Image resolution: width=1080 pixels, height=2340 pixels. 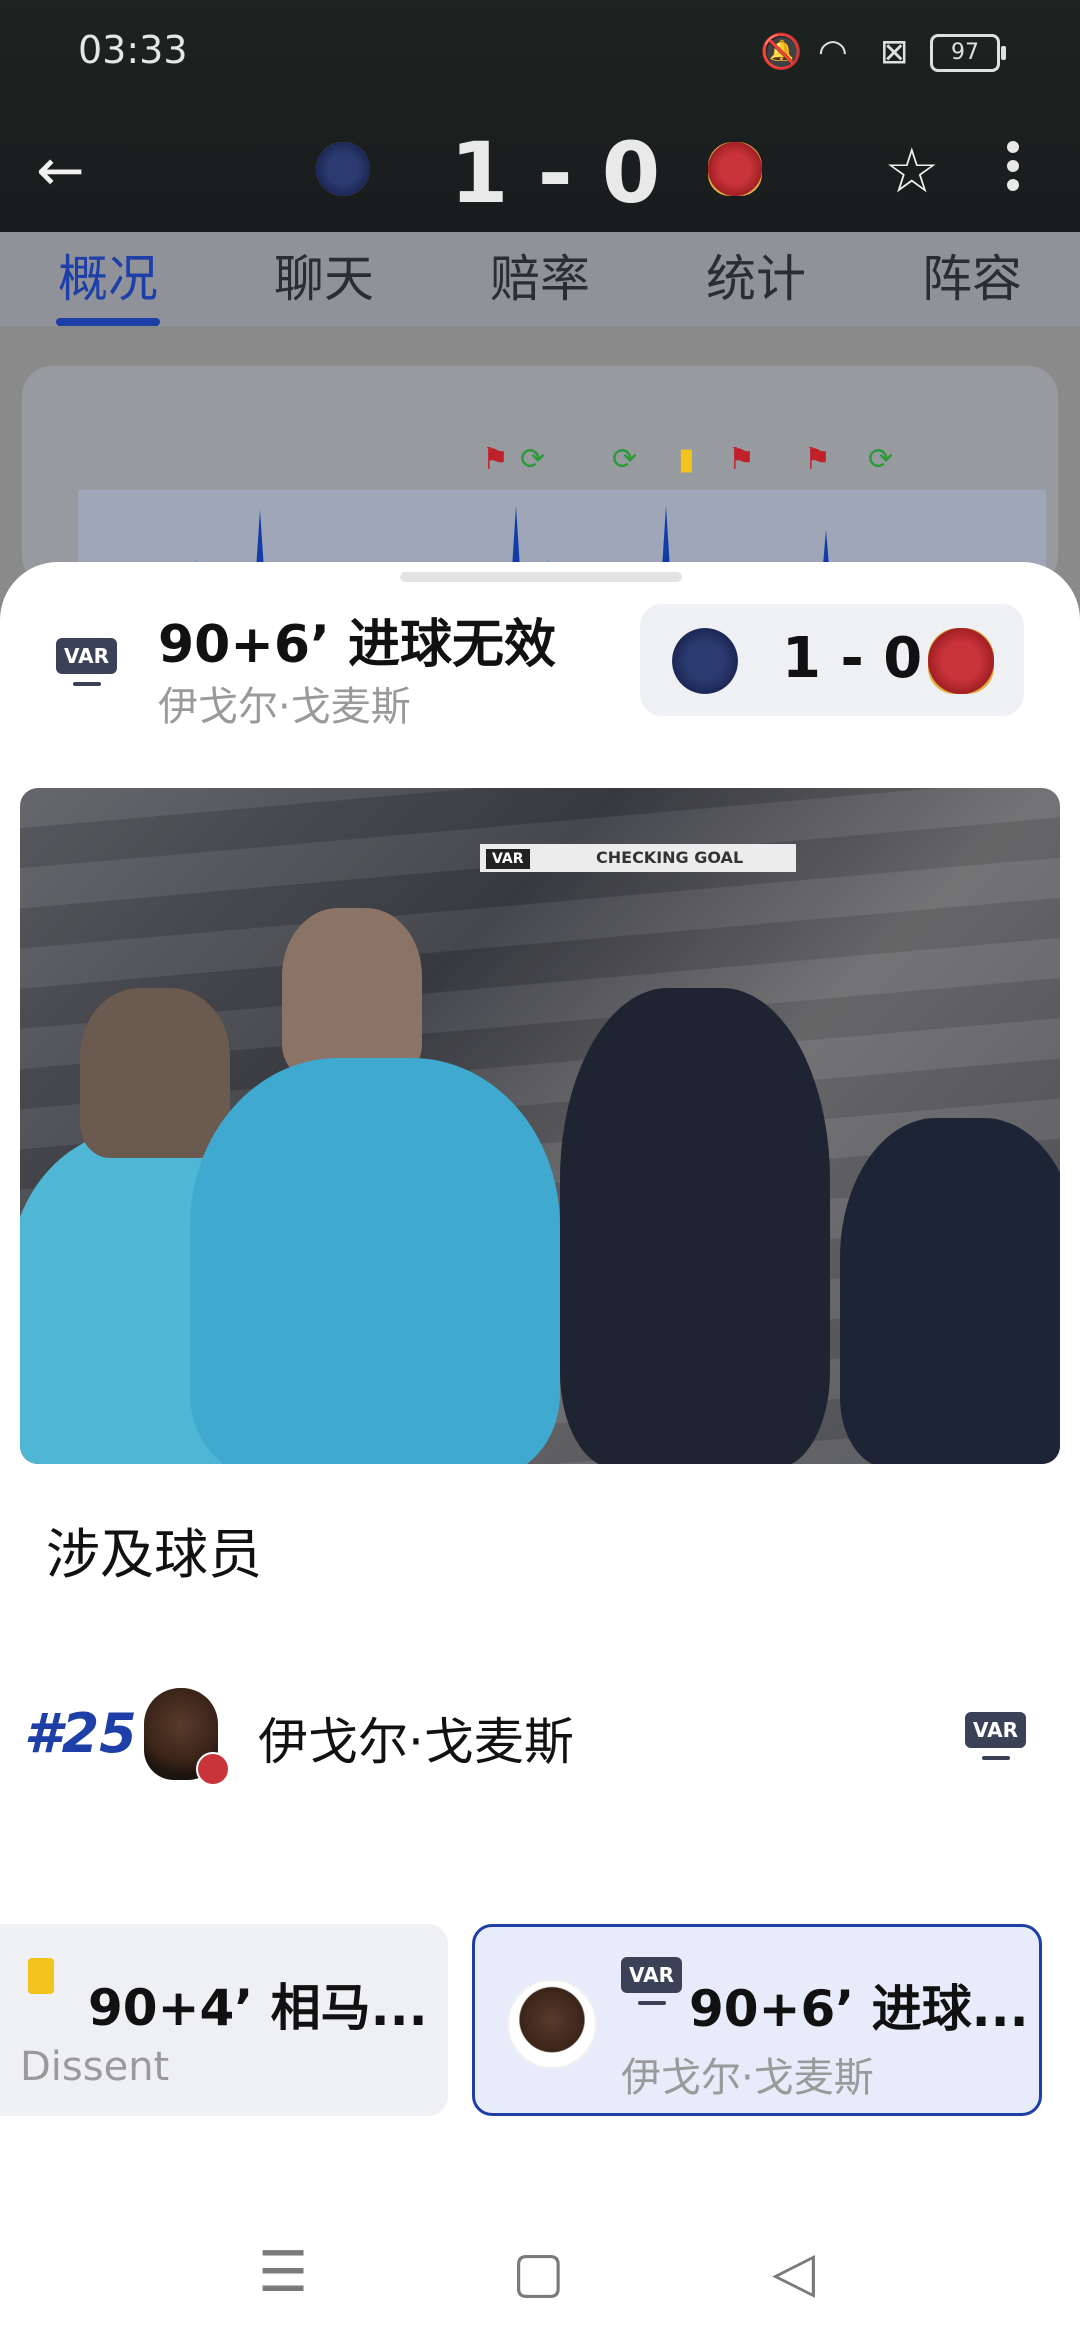 I want to click on club-badge-icon, so click(x=213, y=1769).